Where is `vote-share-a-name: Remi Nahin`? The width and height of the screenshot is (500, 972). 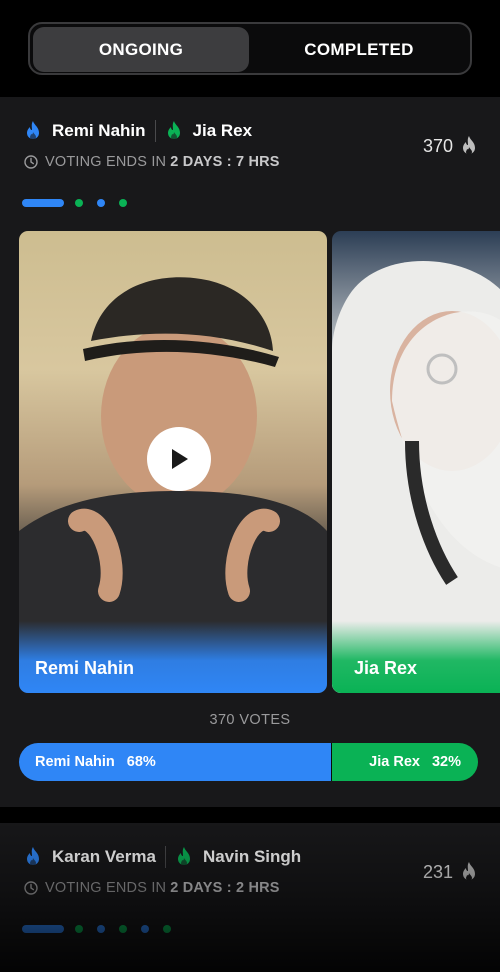
vote-share-a-name: Remi Nahin is located at coordinates (75, 762).